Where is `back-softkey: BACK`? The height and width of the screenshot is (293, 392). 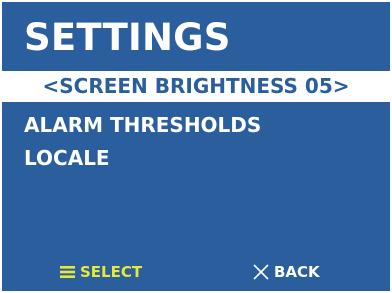
back-softkey: BACK is located at coordinates (286, 272).